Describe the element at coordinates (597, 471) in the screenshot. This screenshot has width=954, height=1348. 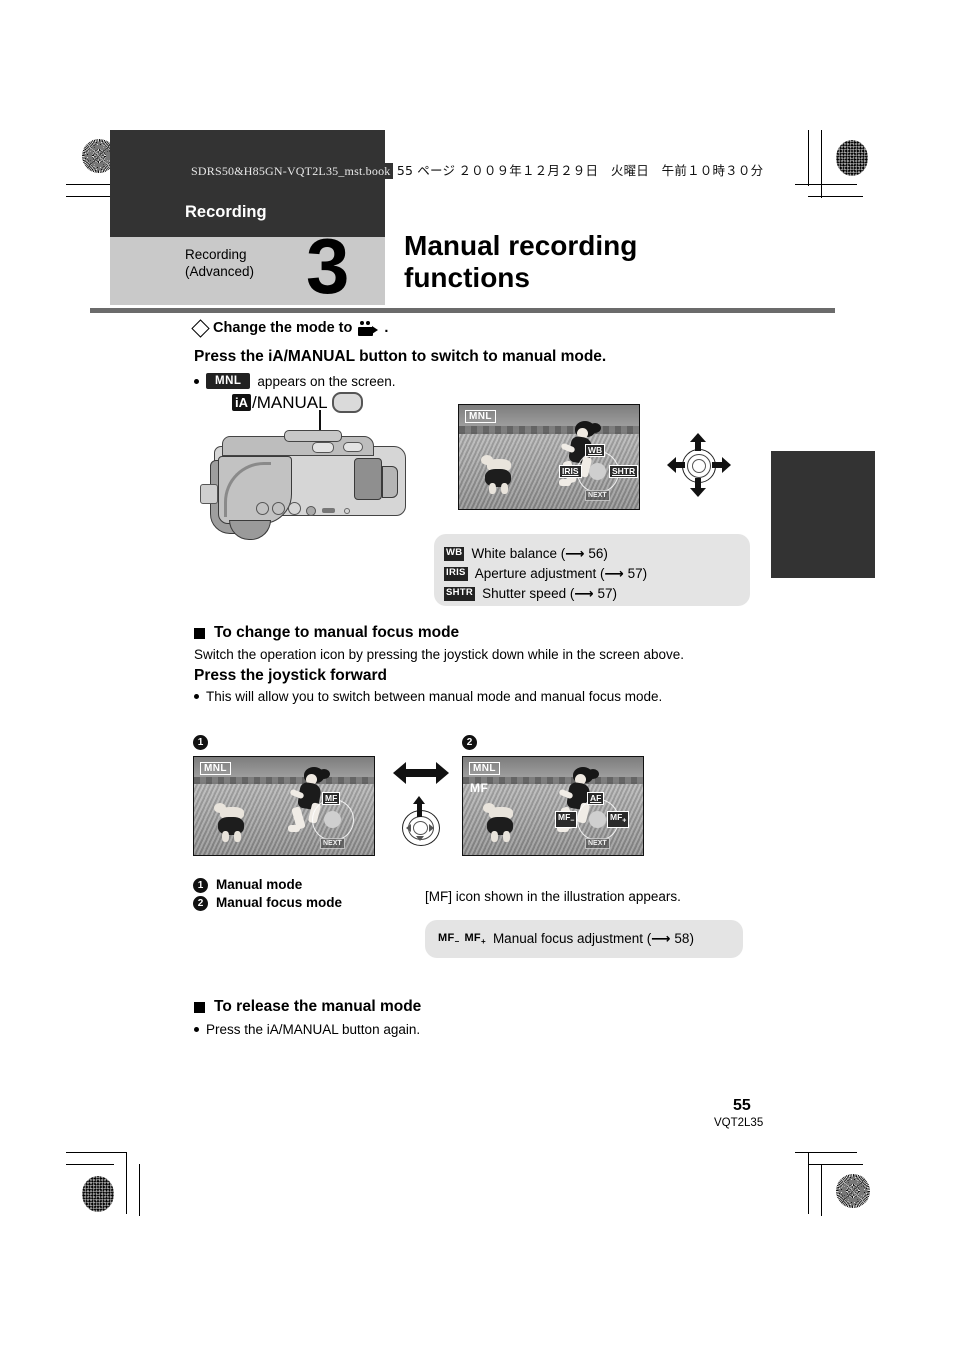
I see `osd-joystick-center` at that location.